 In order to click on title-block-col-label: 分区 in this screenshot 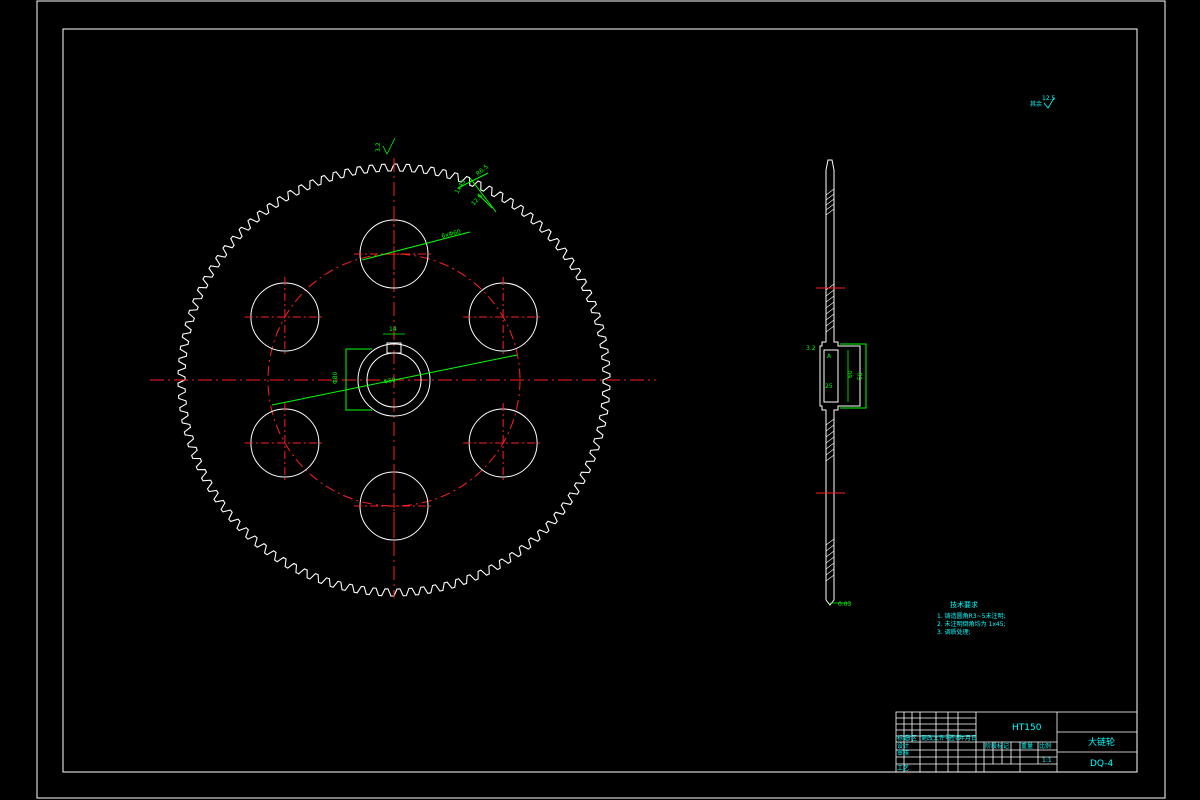, I will do `click(911, 738)`.